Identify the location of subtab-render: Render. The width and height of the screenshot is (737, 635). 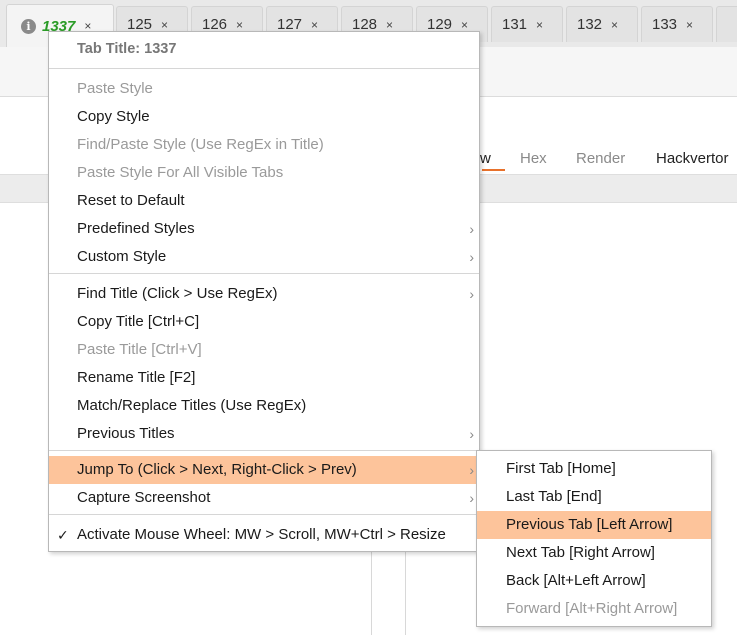
(600, 158).